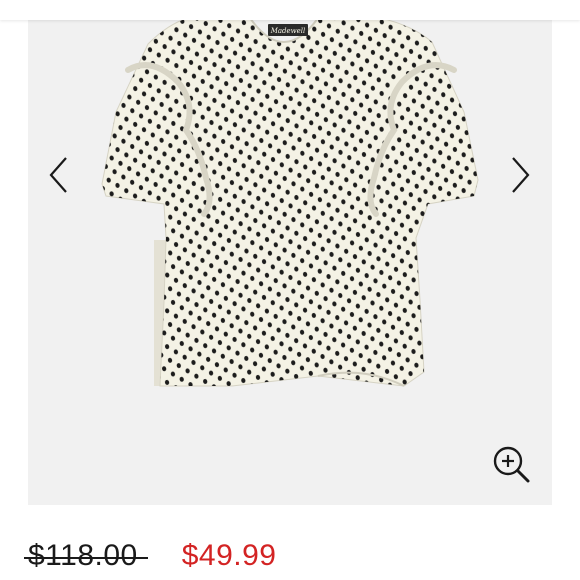 Image resolution: width=580 pixels, height=580 pixels. I want to click on original-price-text: $118.00, so click(83, 555).